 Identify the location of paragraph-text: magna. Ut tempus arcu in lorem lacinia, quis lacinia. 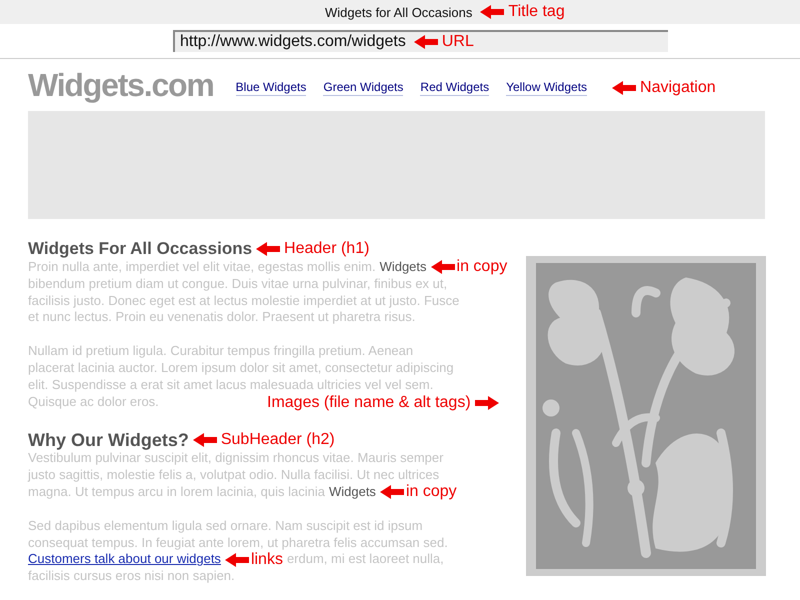
(176, 492).